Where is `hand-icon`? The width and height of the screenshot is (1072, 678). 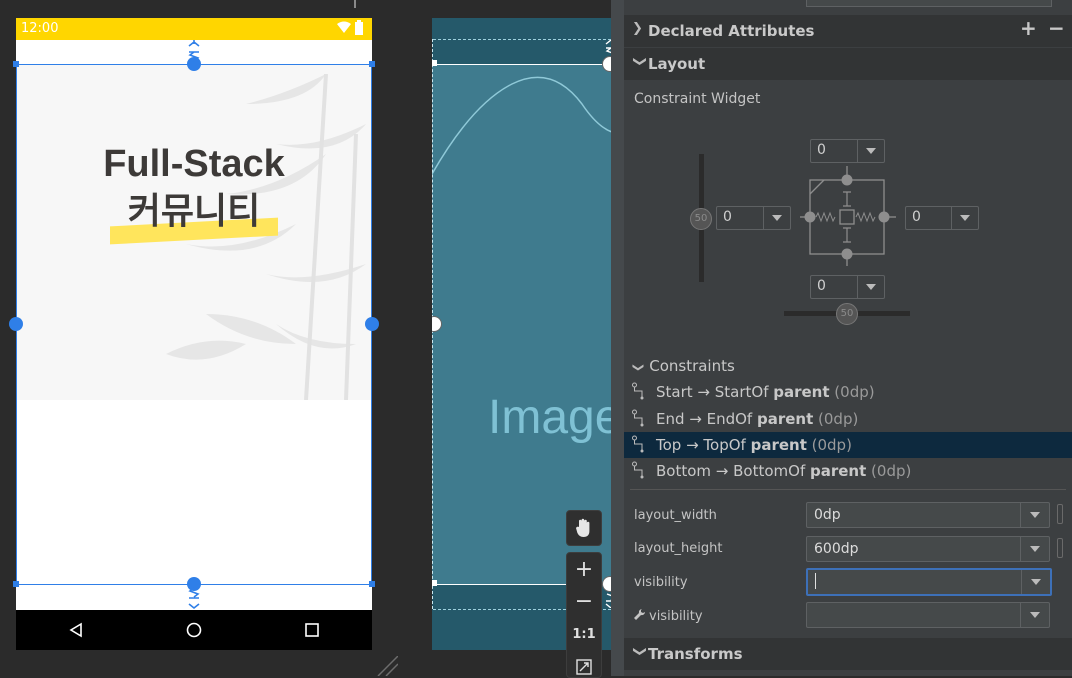
hand-icon is located at coordinates (583, 527).